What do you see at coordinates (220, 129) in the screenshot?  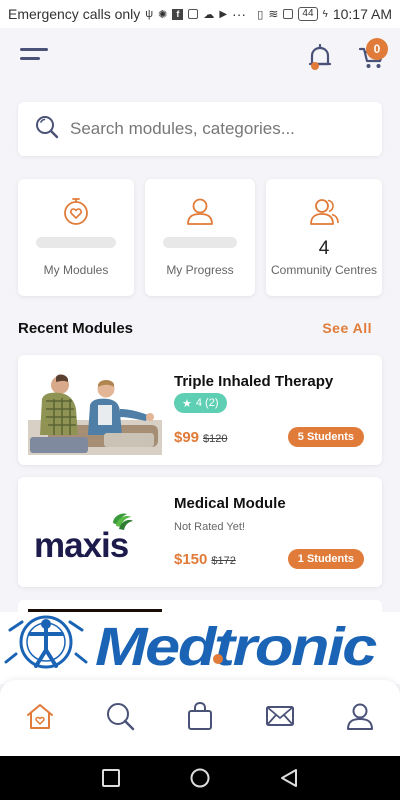 I see `search-input` at bounding box center [220, 129].